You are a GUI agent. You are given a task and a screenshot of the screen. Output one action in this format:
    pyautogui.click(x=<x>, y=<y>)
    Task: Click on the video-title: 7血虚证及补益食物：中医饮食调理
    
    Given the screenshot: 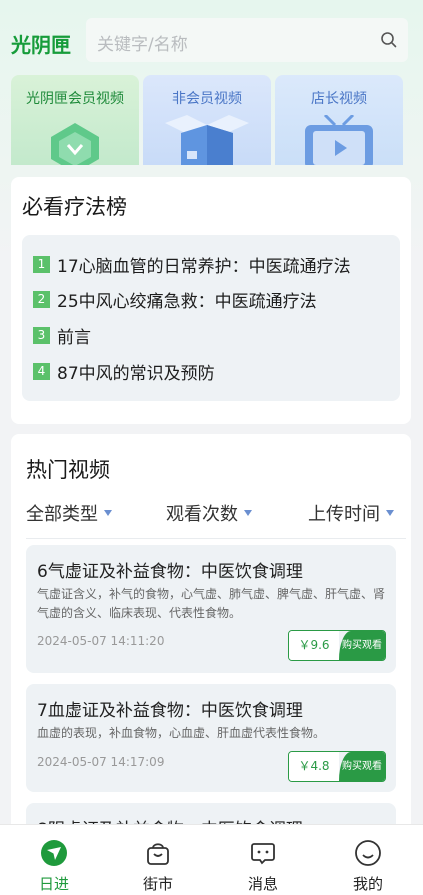 What is the action you would take?
    pyautogui.click(x=170, y=711)
    